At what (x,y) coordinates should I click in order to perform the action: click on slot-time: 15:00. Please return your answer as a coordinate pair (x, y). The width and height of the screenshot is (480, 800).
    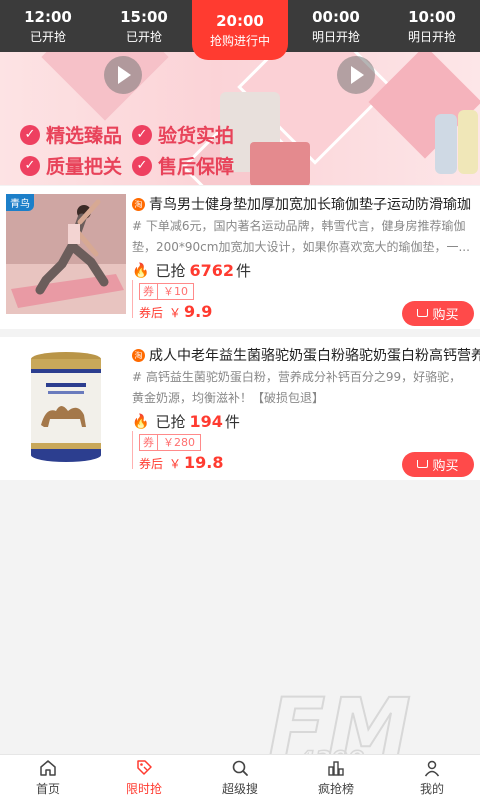
    Looking at the image, I should click on (144, 16).